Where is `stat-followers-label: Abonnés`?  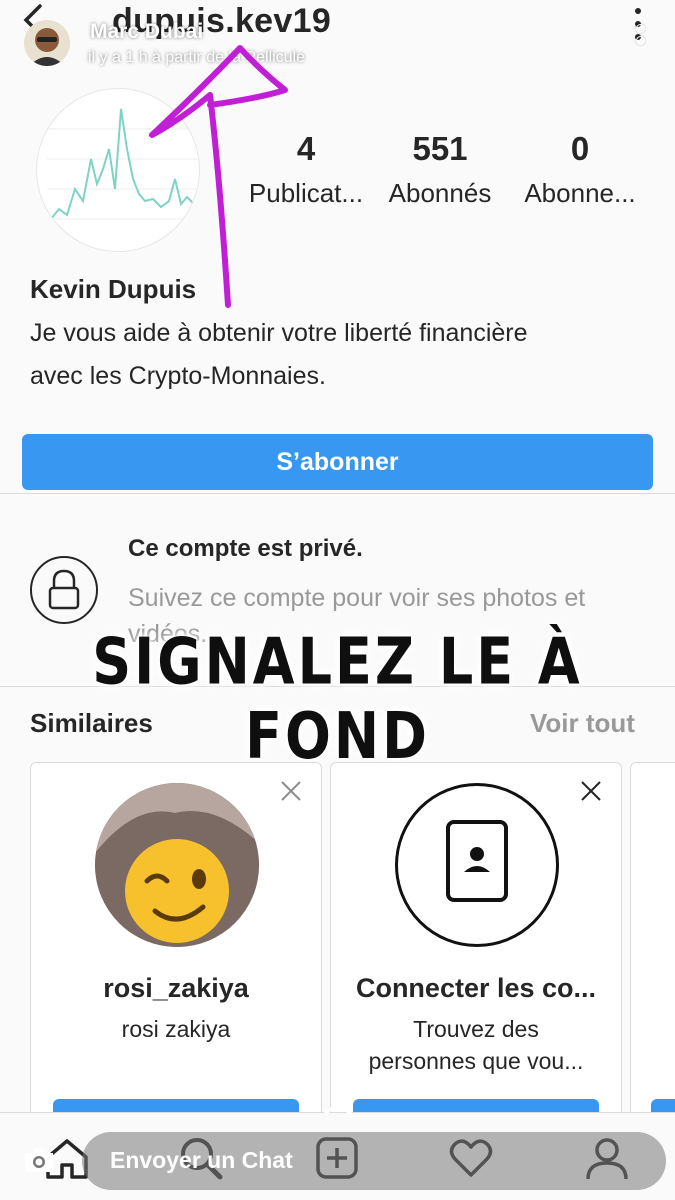
stat-followers-label: Abonnés is located at coordinates (440, 193).